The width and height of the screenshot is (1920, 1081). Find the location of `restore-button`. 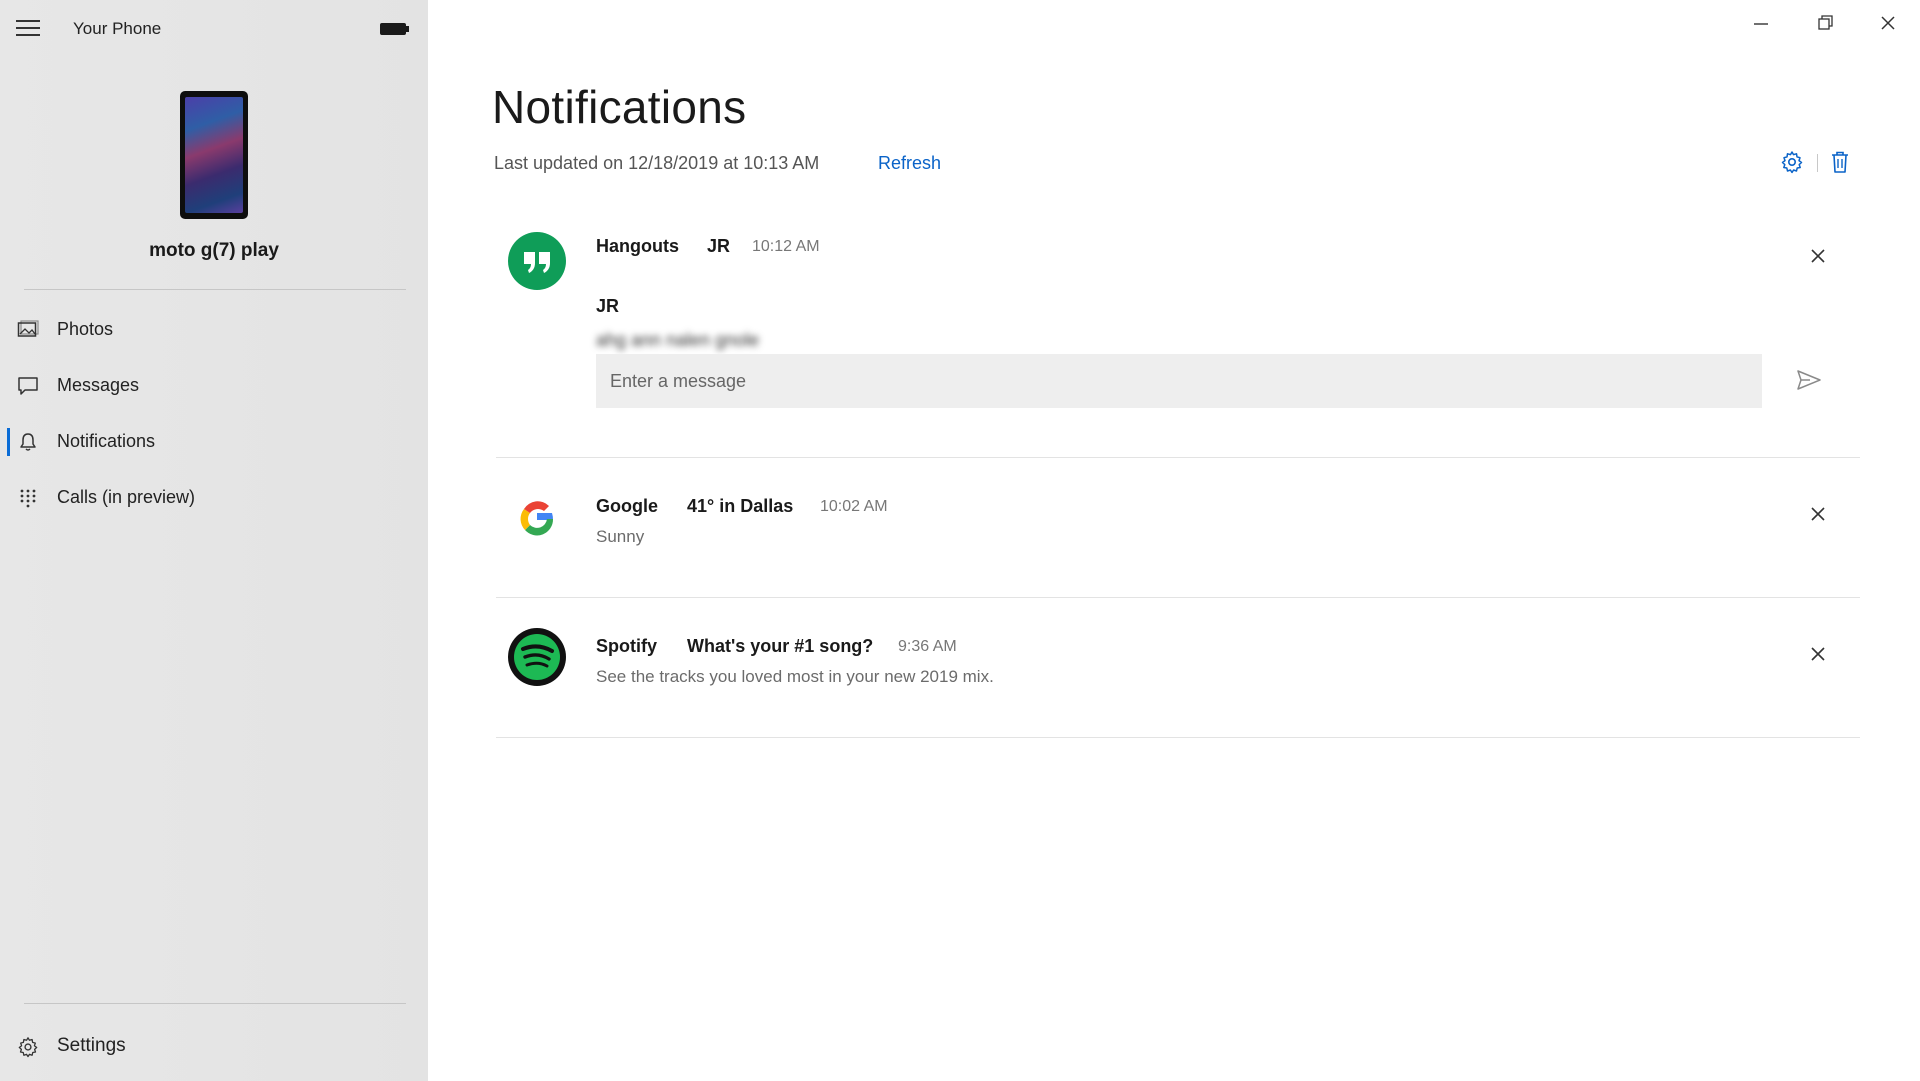

restore-button is located at coordinates (1825, 23).